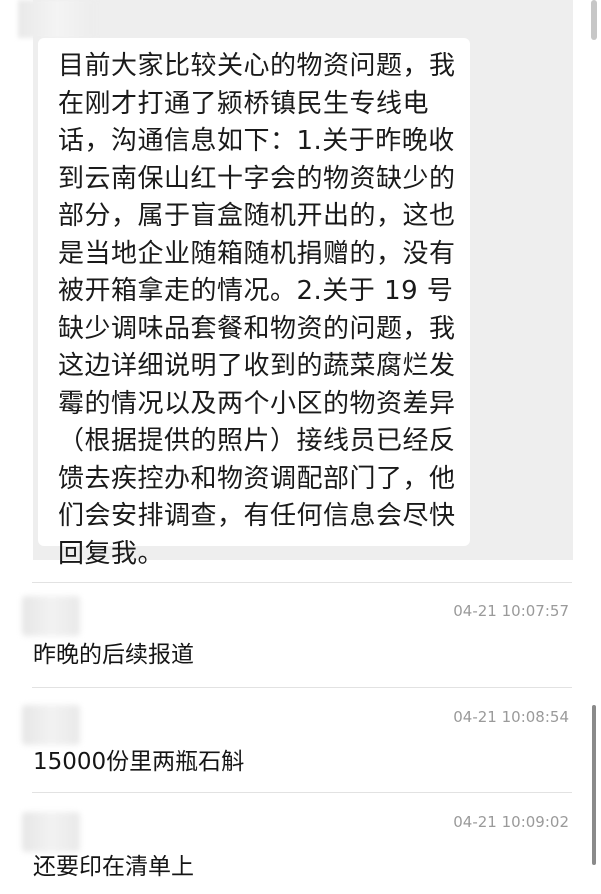 Image resolution: width=601 pixels, height=894 pixels. Describe the element at coordinates (139, 762) in the screenshot. I see `message-text: 15000份里两瓶石斛` at that location.